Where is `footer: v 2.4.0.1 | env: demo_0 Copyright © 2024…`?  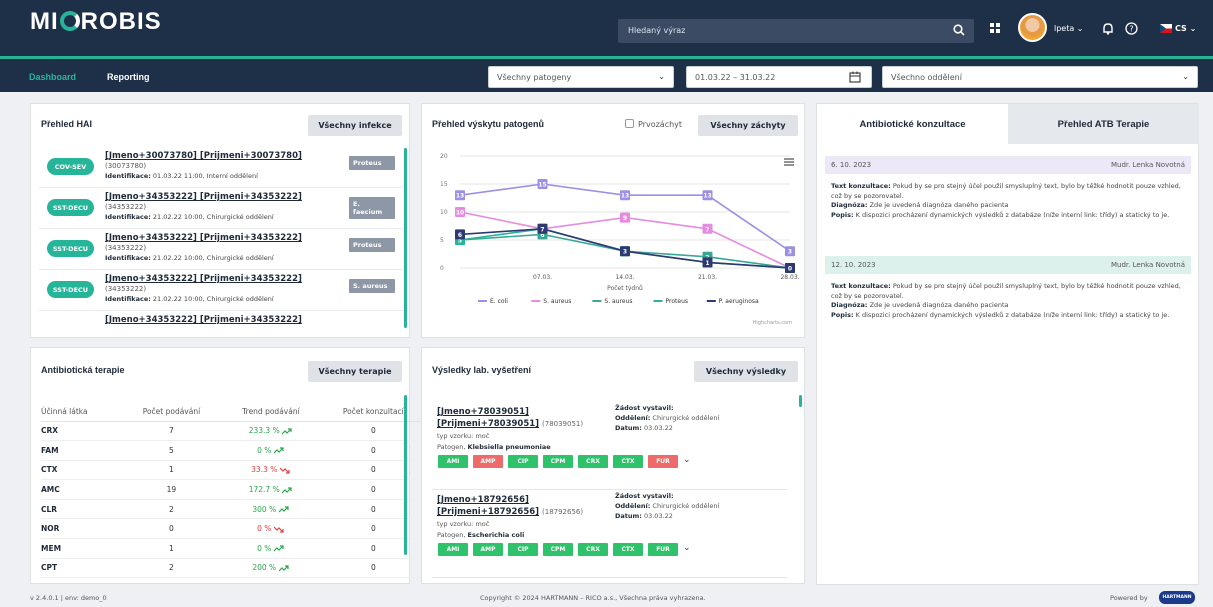
footer: v 2.4.0.1 | env: demo_0 Copyright © 2024… is located at coordinates (606, 598).